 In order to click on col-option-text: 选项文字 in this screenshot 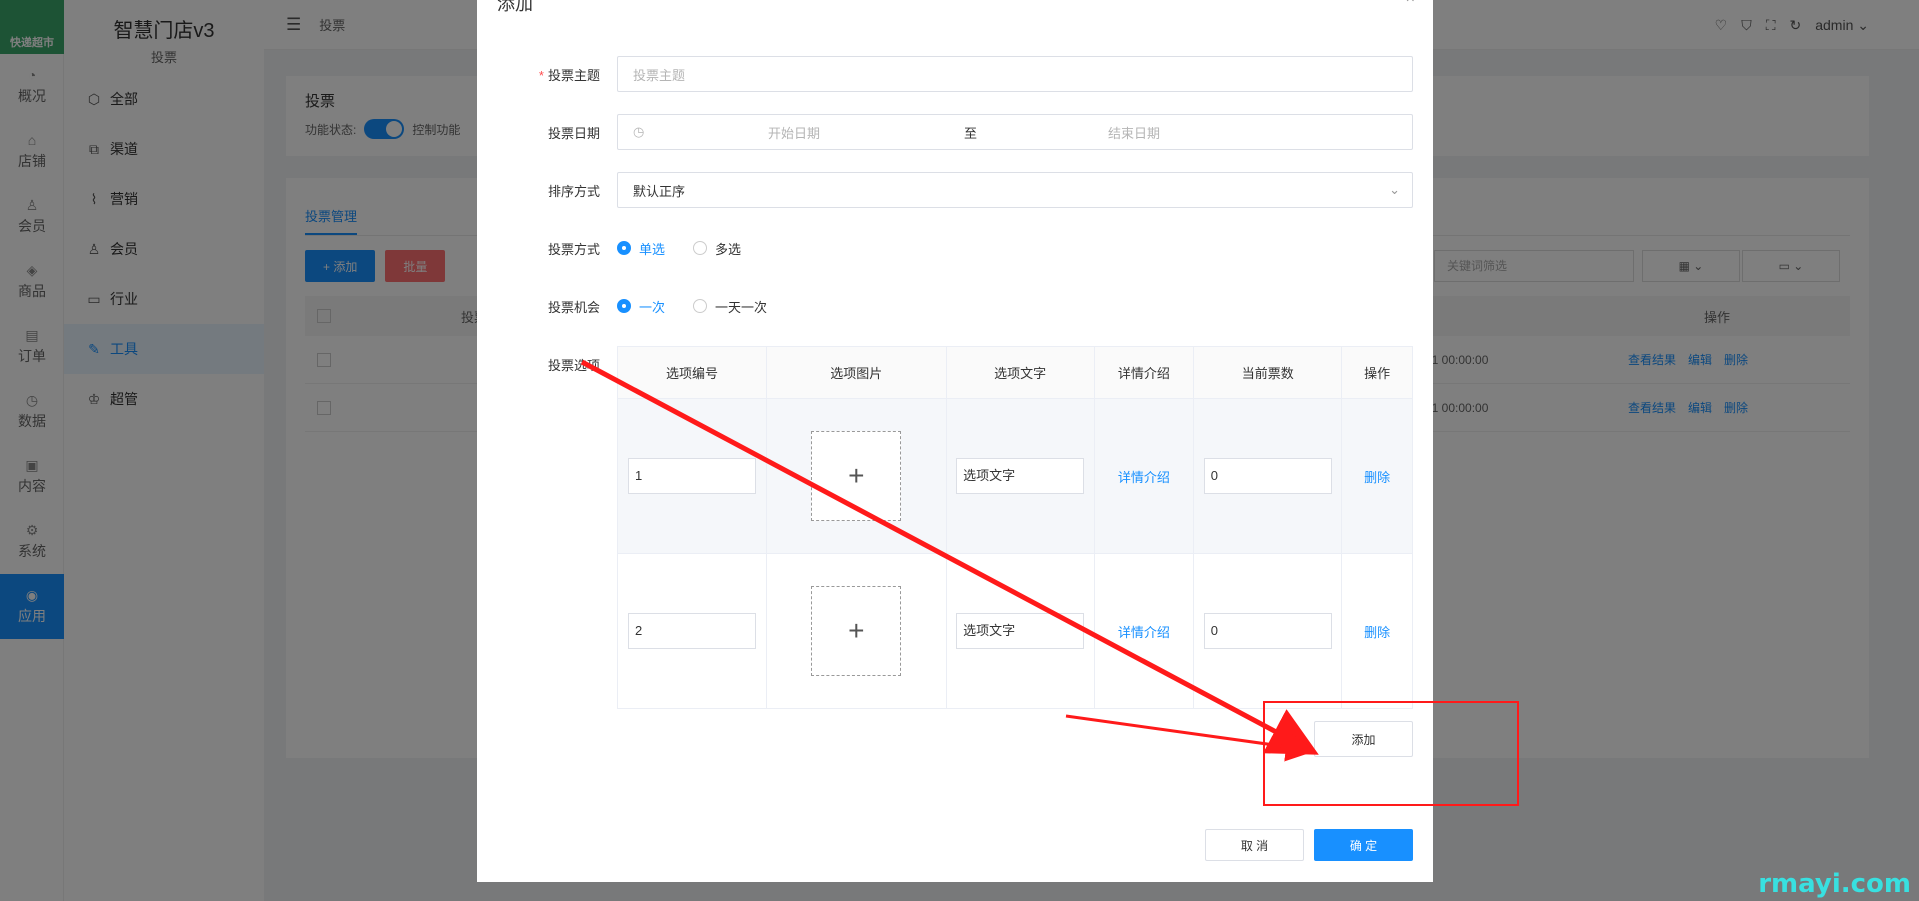, I will do `click(1020, 372)`.